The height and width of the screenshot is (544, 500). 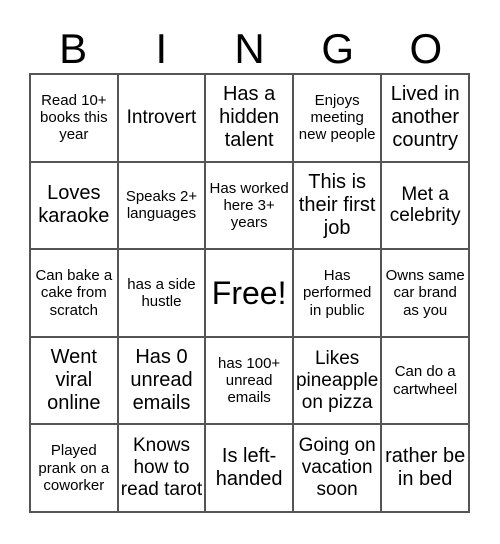 What do you see at coordinates (425, 468) in the screenshot?
I see `bingo-cell: rather be in bed` at bounding box center [425, 468].